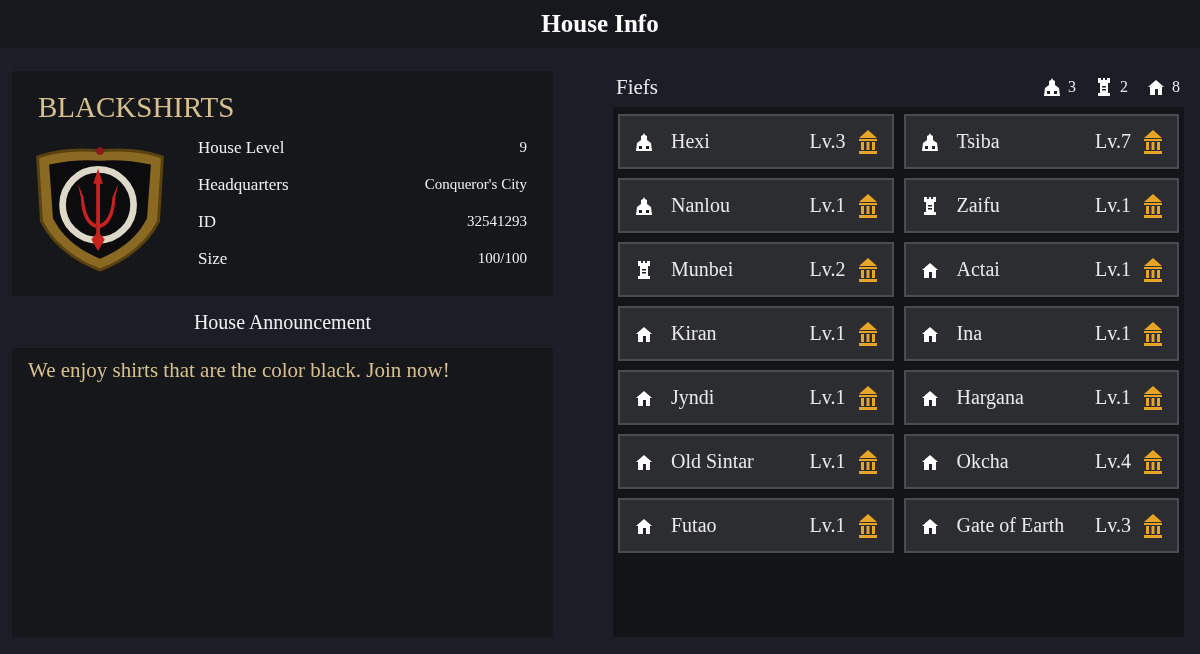  What do you see at coordinates (1041, 333) in the screenshot?
I see `fief-card: Ina Lv.1` at bounding box center [1041, 333].